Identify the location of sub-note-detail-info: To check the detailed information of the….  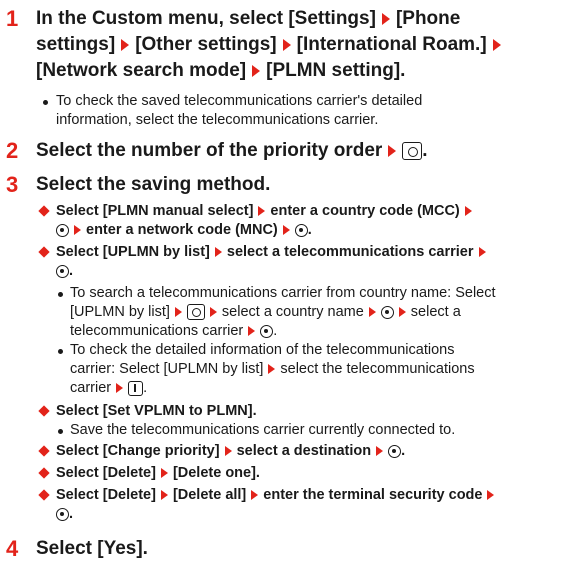
(272, 369).